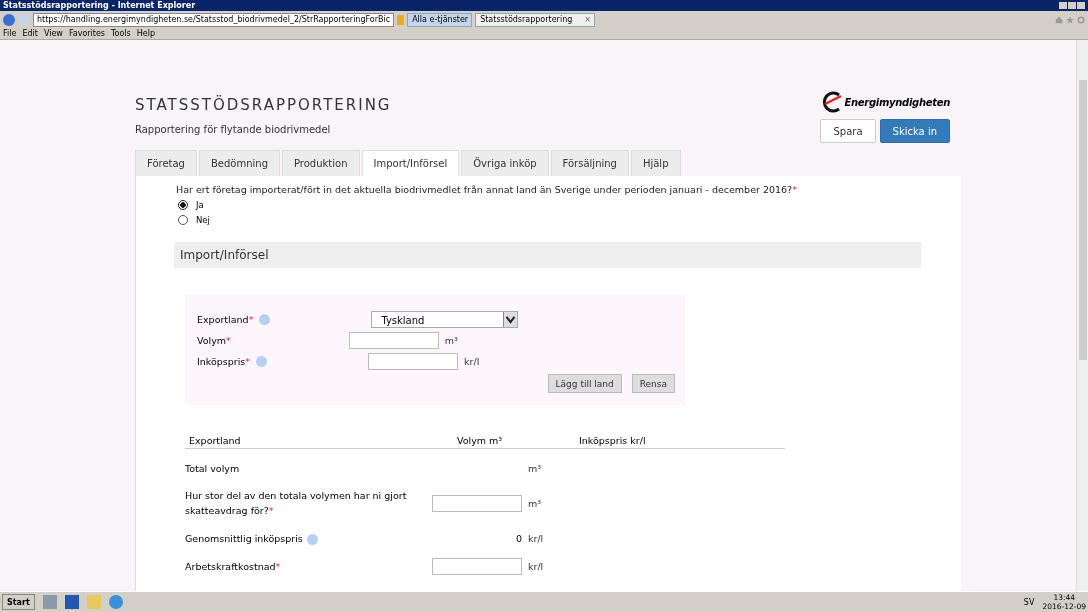 This screenshot has height=612, width=1088. I want to click on browser-tab: Alla e-tjänster, so click(440, 19).